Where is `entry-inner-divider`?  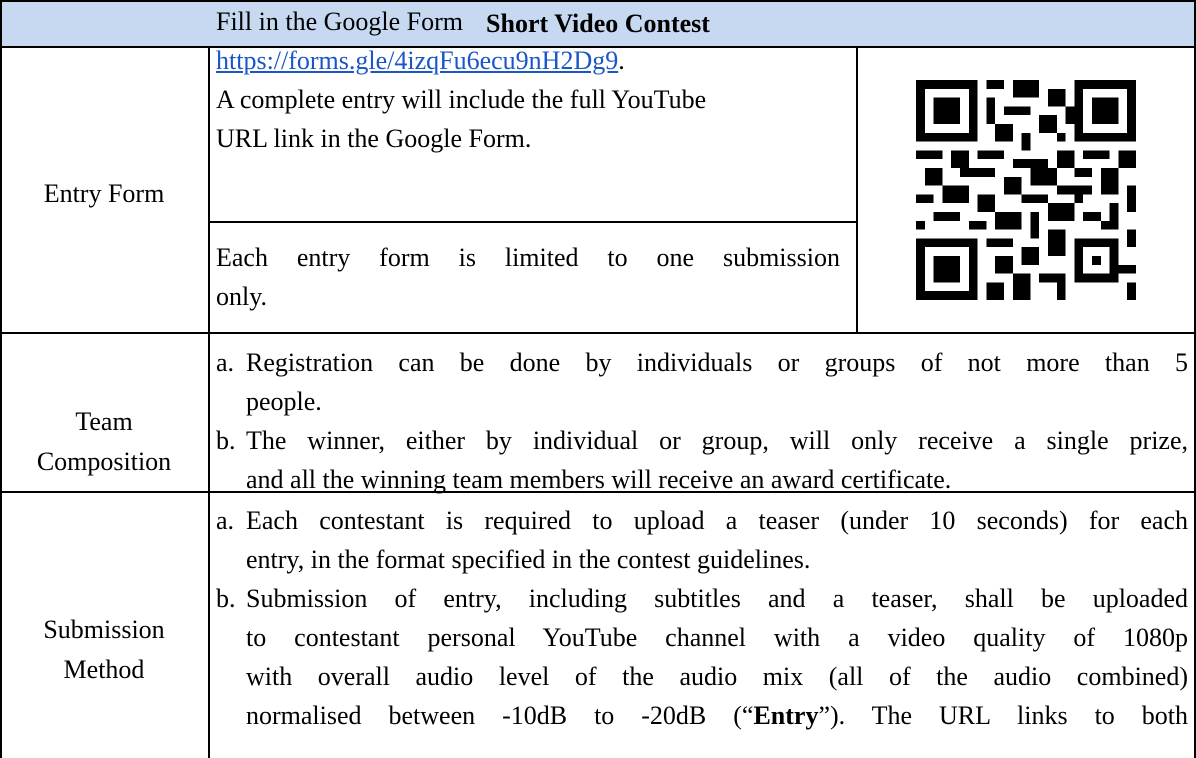 entry-inner-divider is located at coordinates (532, 222).